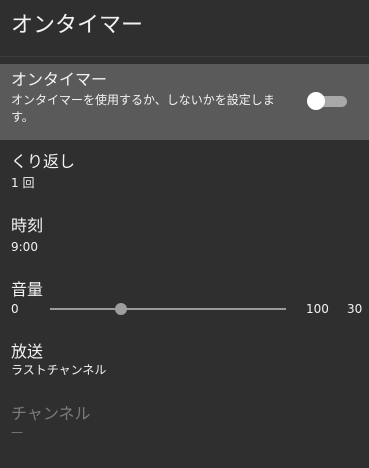 The width and height of the screenshot is (369, 468). Describe the element at coordinates (27, 351) in the screenshot. I see `broadcast-title: 放送` at that location.